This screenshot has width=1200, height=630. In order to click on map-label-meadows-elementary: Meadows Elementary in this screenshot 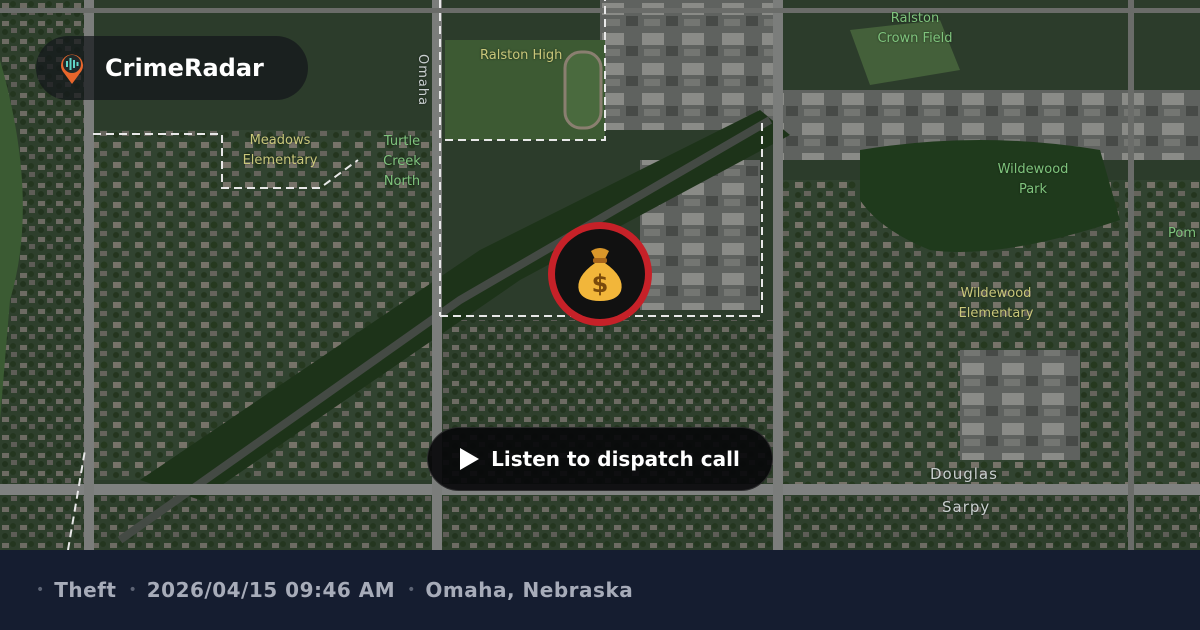, I will do `click(280, 150)`.